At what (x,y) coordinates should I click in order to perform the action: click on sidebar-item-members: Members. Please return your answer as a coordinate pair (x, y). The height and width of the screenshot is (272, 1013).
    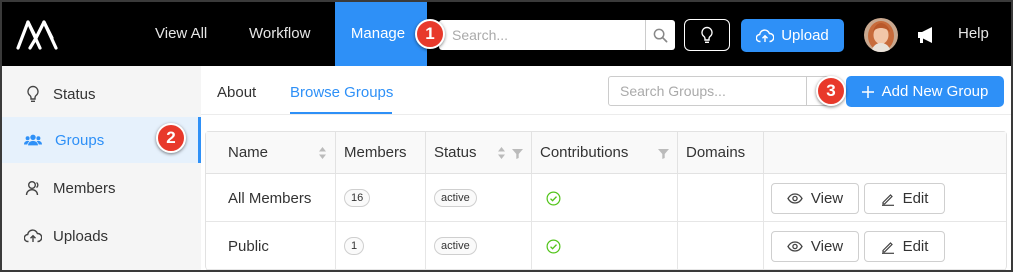
    Looking at the image, I should click on (101, 188).